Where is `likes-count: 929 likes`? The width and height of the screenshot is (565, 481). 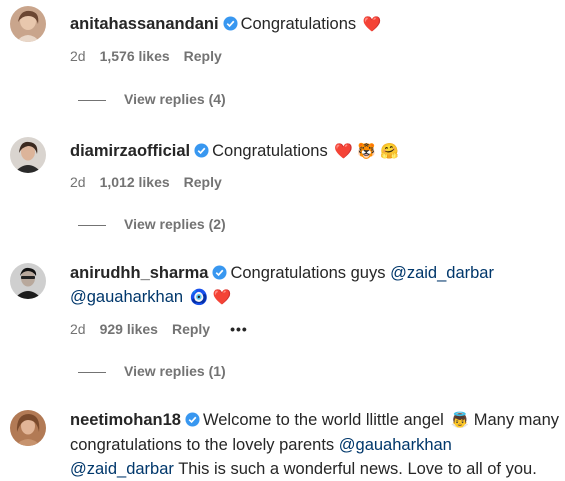 likes-count: 929 likes is located at coordinates (129, 329).